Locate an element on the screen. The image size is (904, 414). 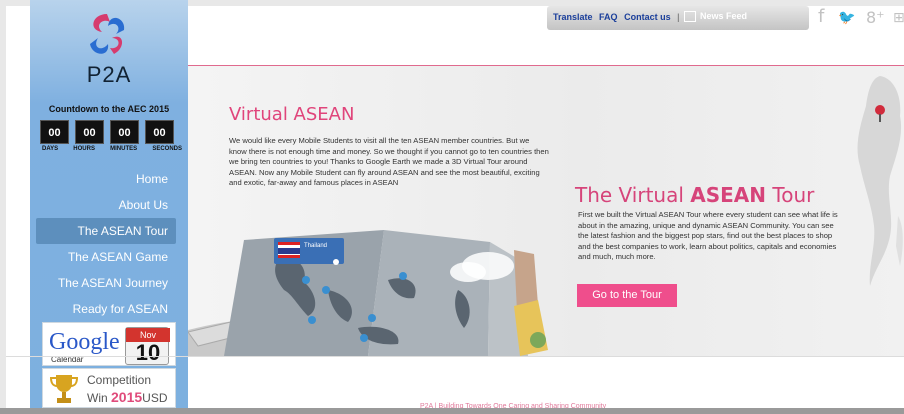
google-calendar-banner: Google Calendar Nov 10 is located at coordinates (109, 344).